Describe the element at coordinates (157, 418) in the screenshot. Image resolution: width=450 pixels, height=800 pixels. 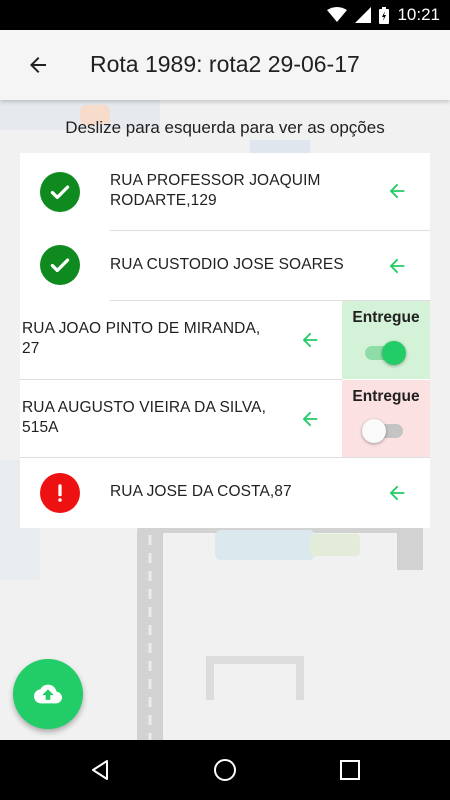
I see `address-text: RUA AUGUSTO VIEIRA DA SILVA, 515A` at that location.